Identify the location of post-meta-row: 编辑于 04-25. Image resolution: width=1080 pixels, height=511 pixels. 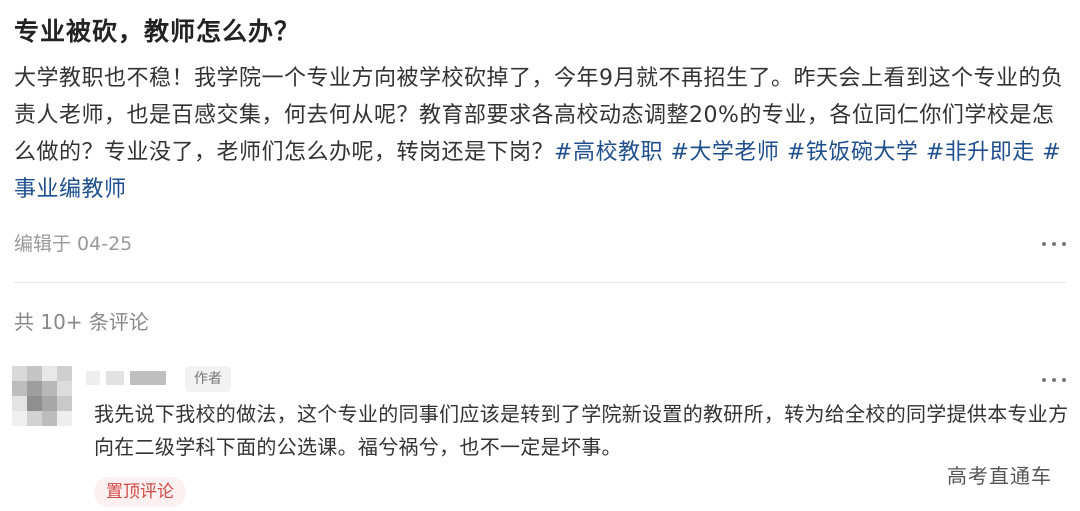
(540, 244).